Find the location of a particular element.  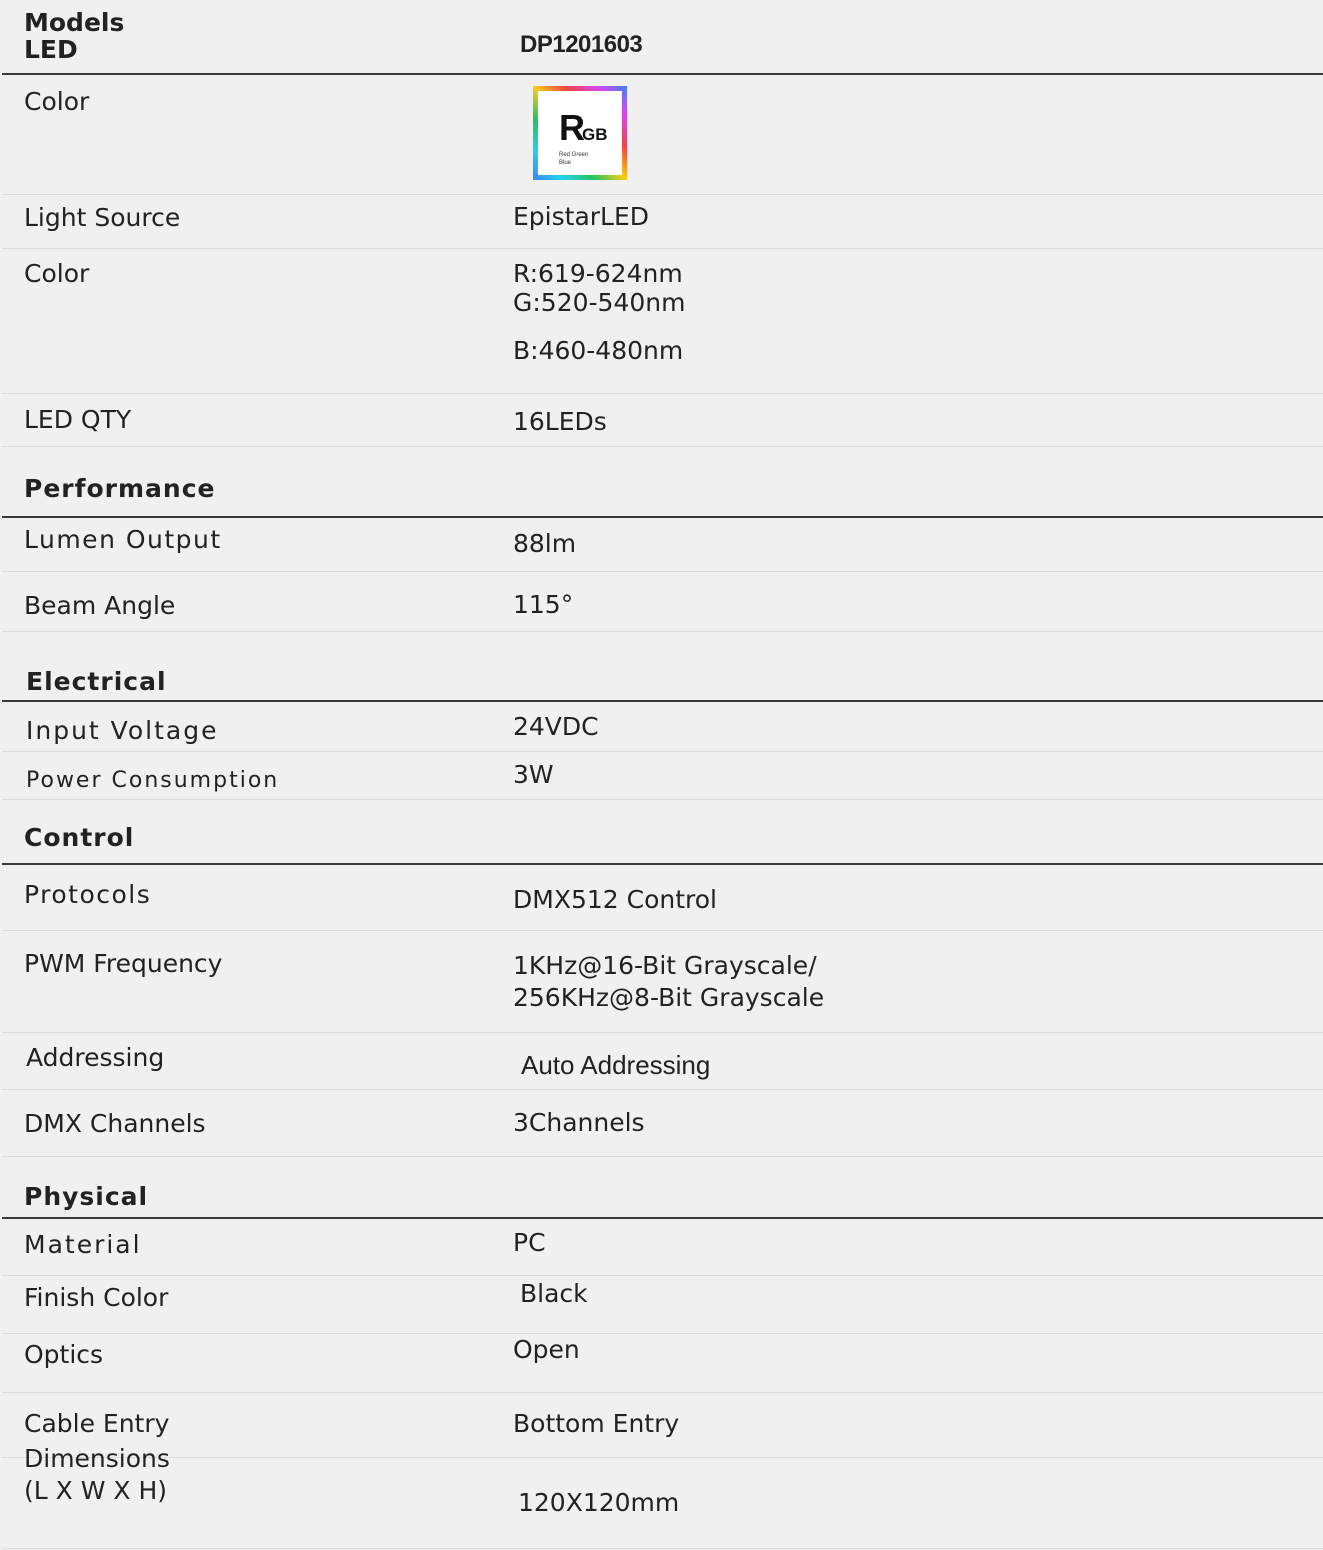

model-number: DP1201603 is located at coordinates (581, 44).